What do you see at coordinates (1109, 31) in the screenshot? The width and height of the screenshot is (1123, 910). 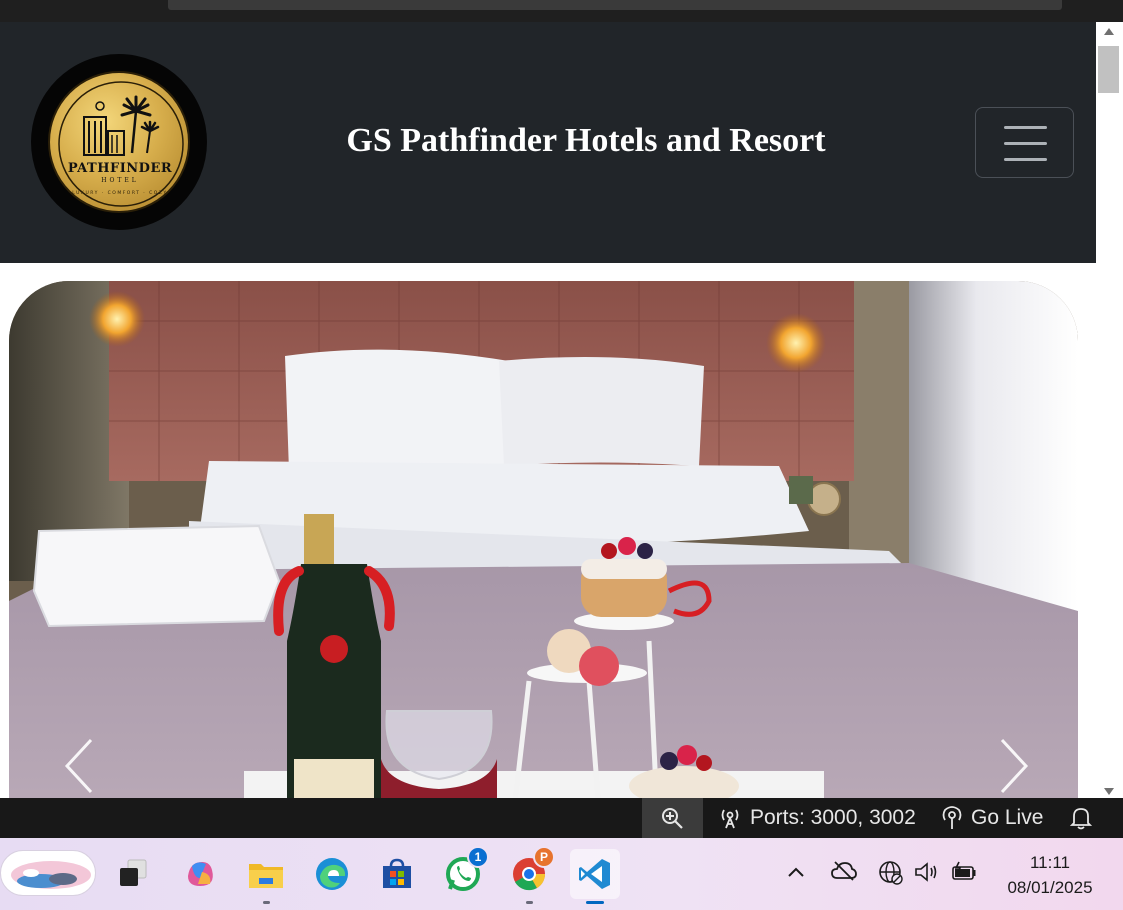 I see `scroll-up-icon` at bounding box center [1109, 31].